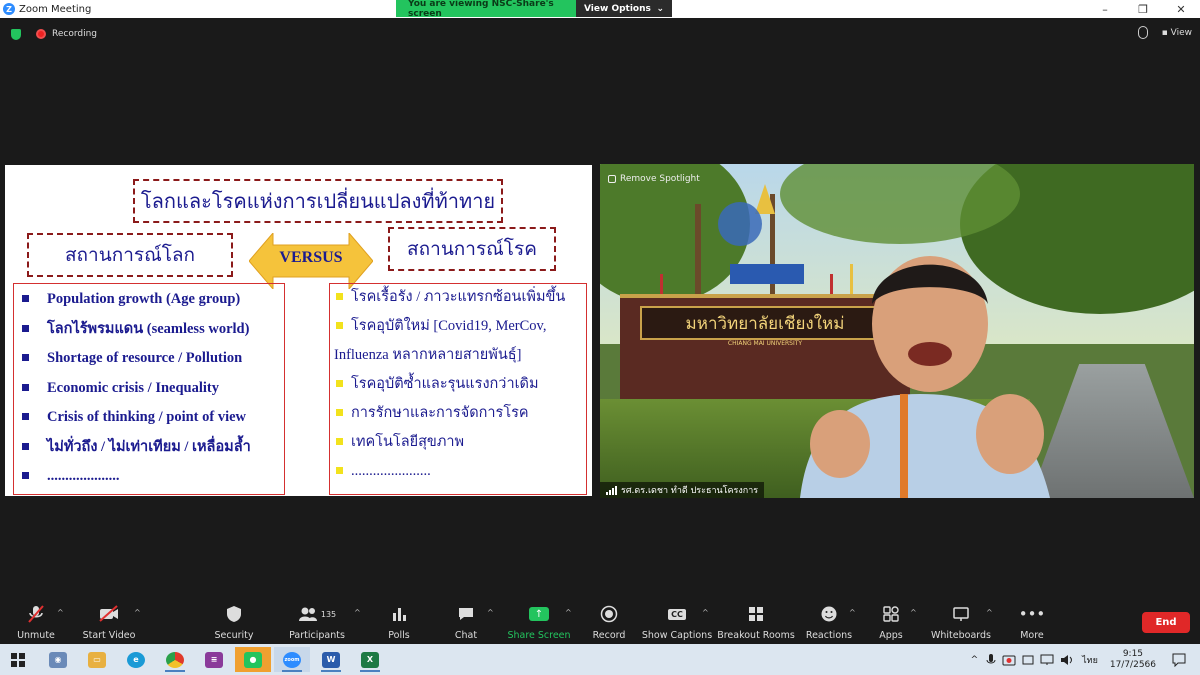 This screenshot has width=1200, height=675. I want to click on reactions-options-caret: ^, so click(852, 612).